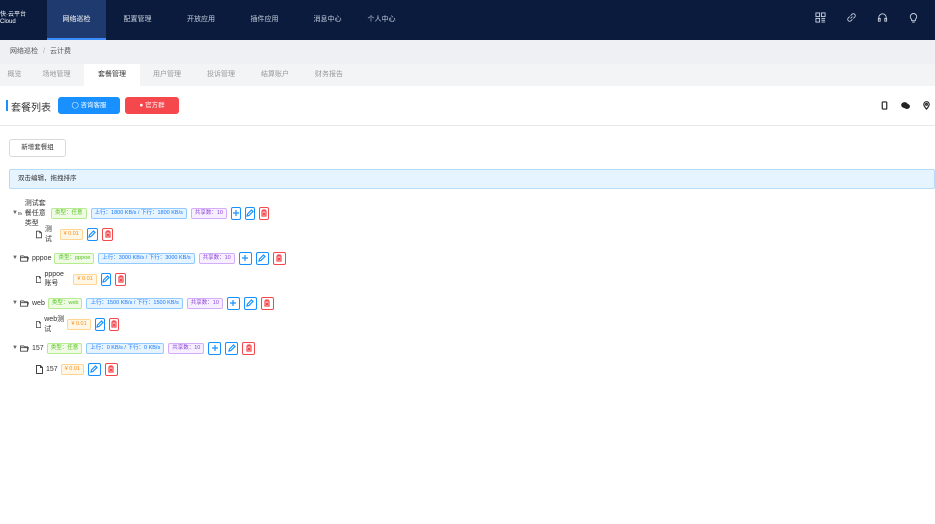 The height and width of the screenshot is (524, 935). I want to click on tree-package-row: 157 ¥ 0.01, so click(79, 369).